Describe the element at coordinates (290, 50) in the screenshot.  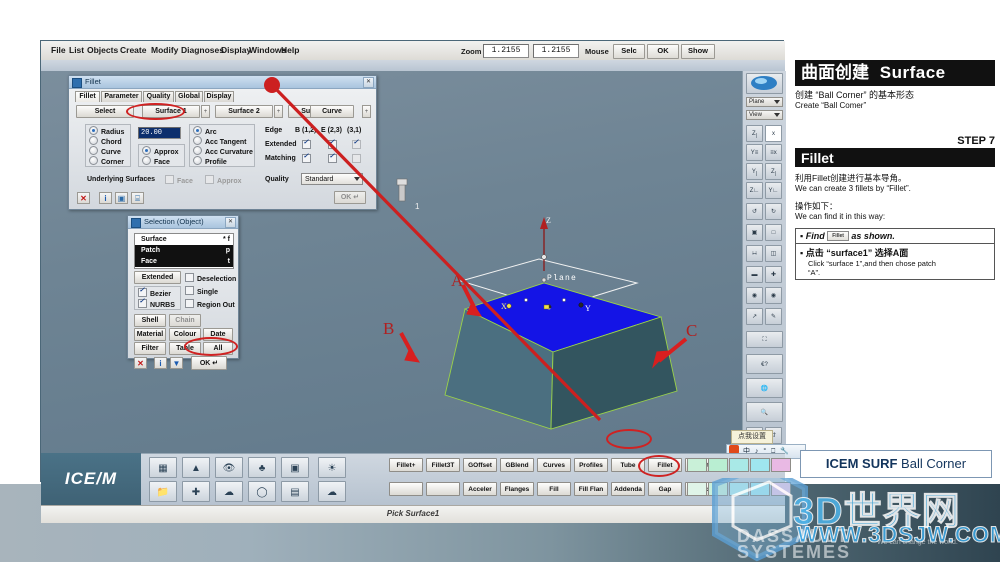
I see `menu-item-help: Help` at that location.